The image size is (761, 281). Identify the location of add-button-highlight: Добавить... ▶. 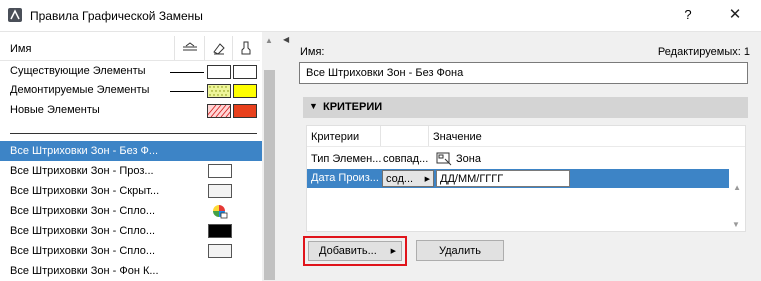
(355, 251).